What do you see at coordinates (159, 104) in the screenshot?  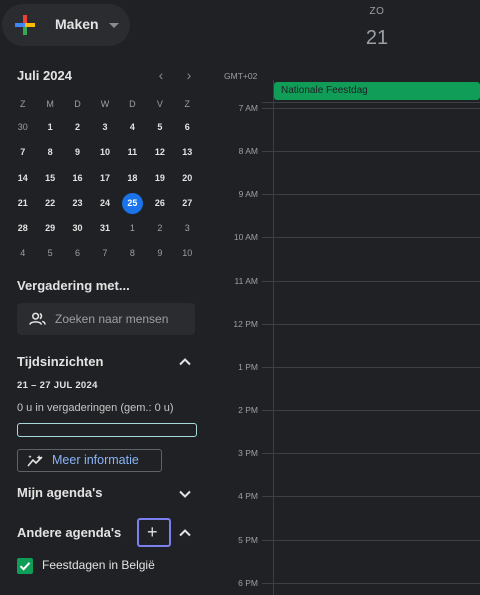 I see `weekday-label: V` at bounding box center [159, 104].